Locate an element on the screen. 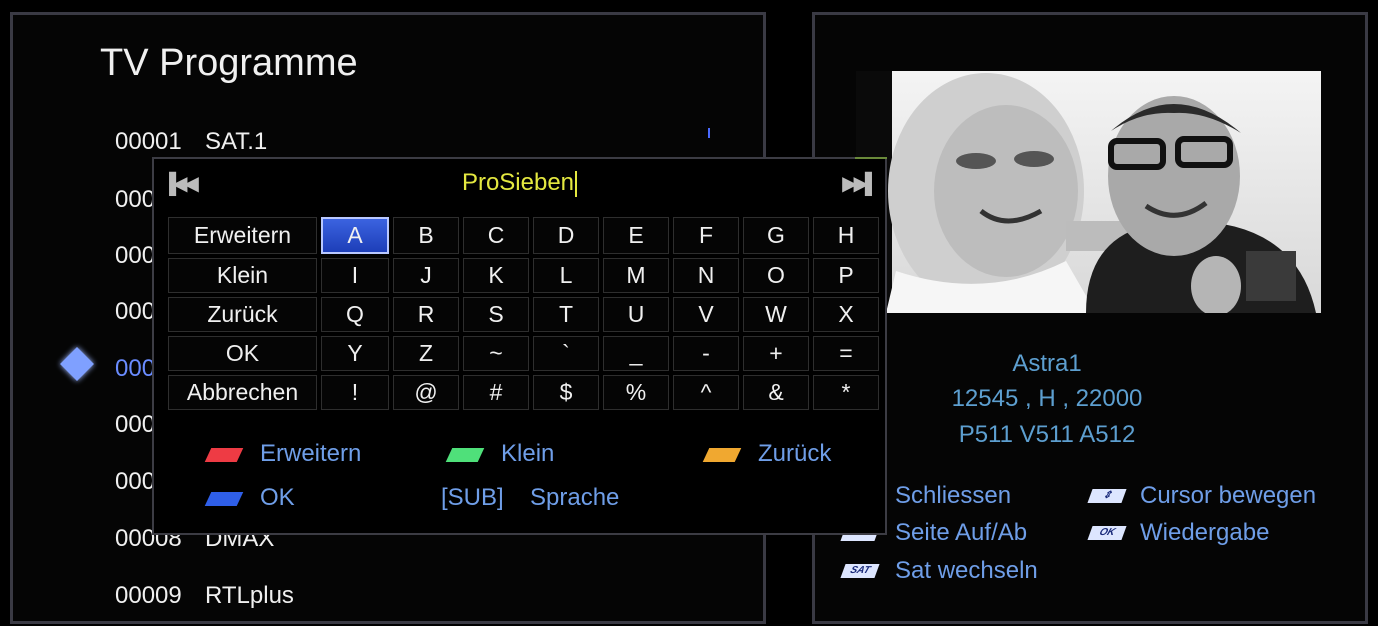 Image resolution: width=1378 pixels, height=626 pixels. key: X is located at coordinates (846, 314).